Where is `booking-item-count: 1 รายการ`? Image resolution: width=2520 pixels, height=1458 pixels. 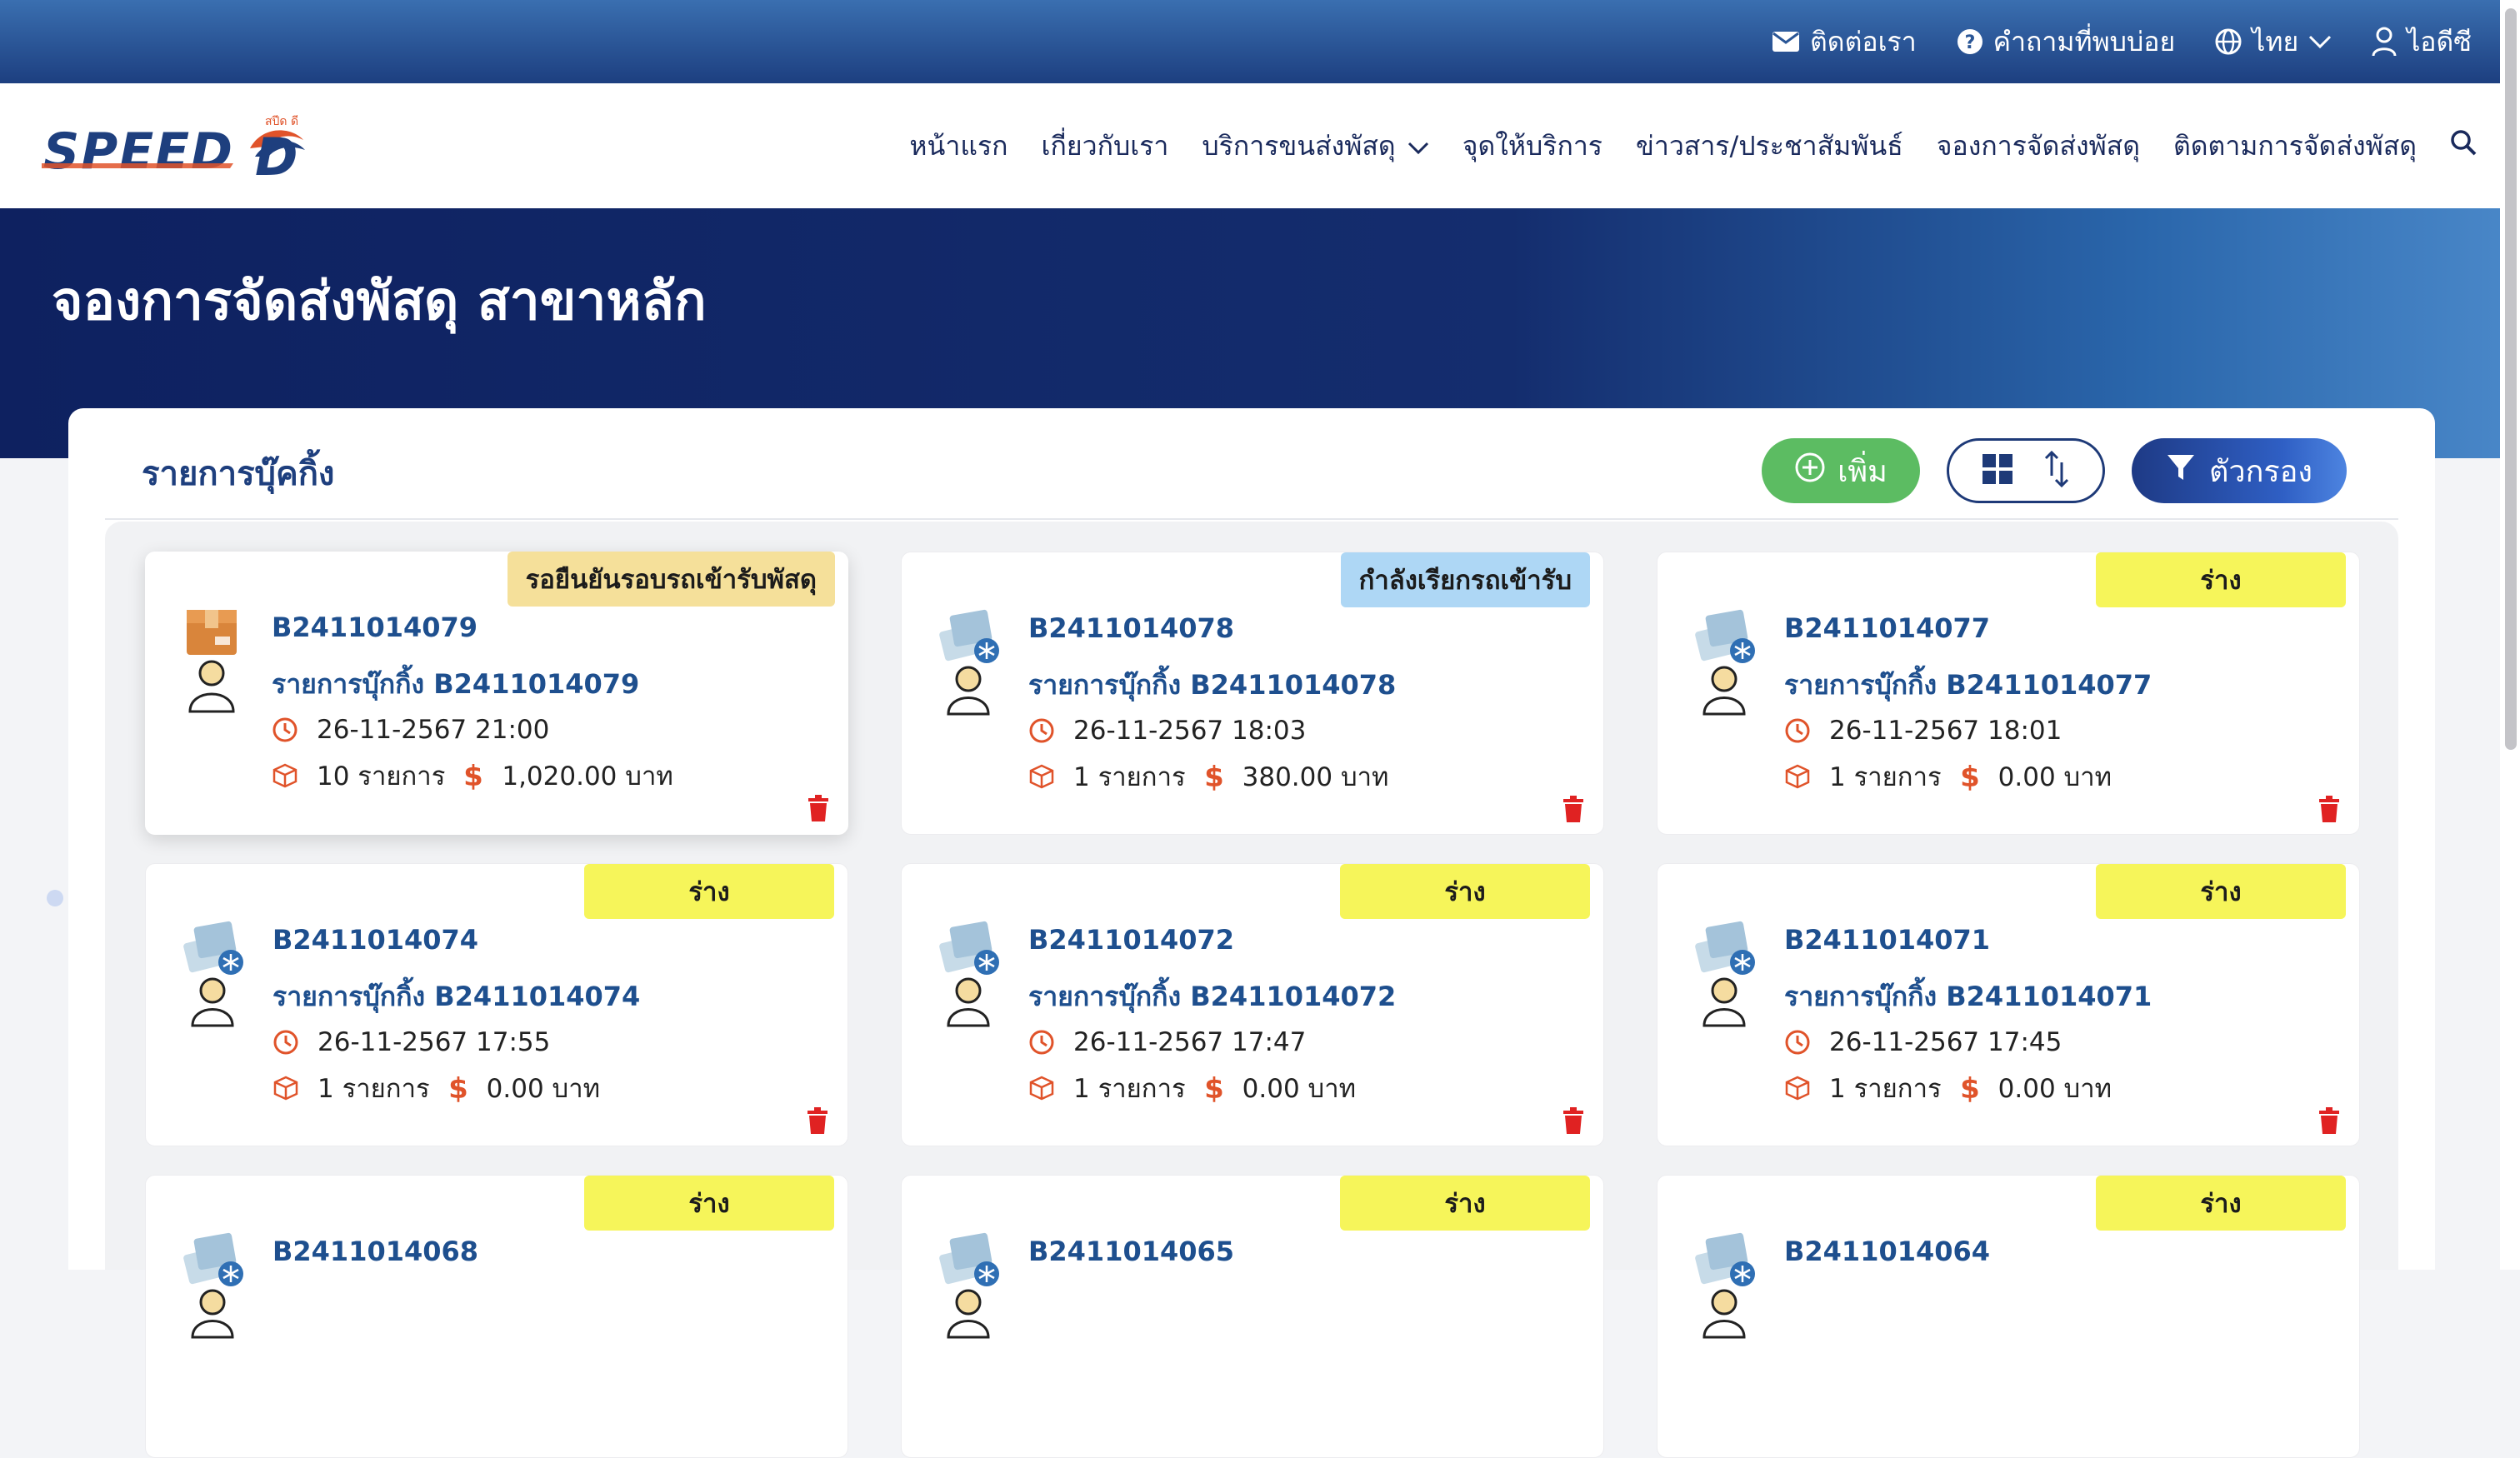 booking-item-count: 1 รายการ is located at coordinates (374, 1089).